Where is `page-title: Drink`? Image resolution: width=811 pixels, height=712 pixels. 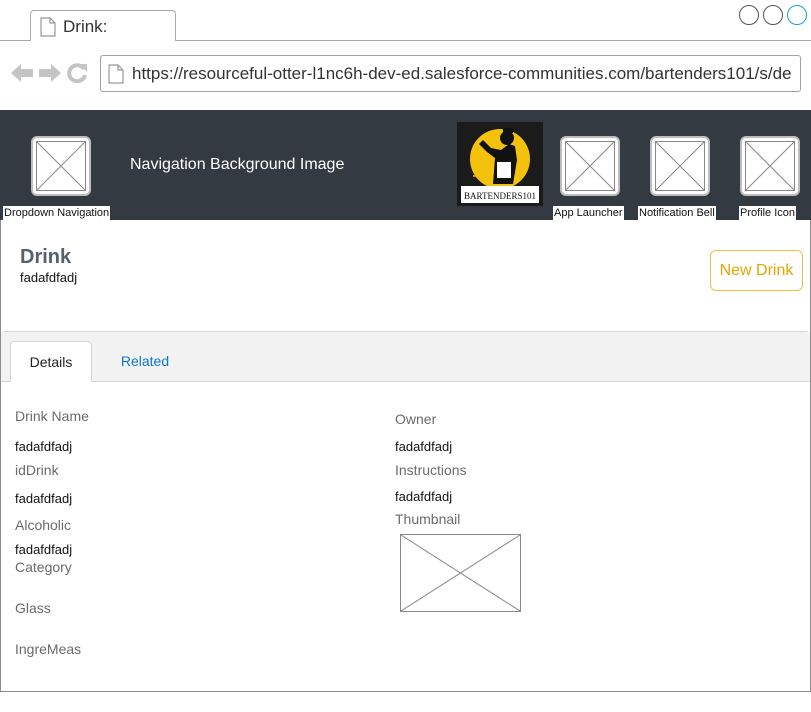
page-title: Drink is located at coordinates (46, 257).